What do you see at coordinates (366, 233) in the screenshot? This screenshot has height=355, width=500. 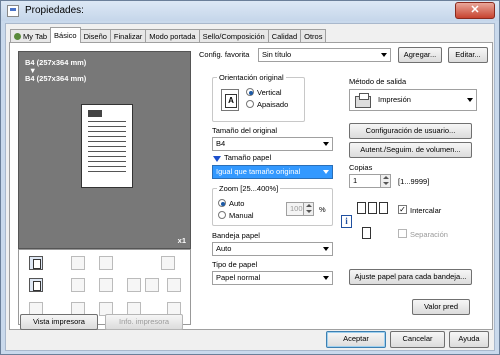 I see `separation-doc-icon` at bounding box center [366, 233].